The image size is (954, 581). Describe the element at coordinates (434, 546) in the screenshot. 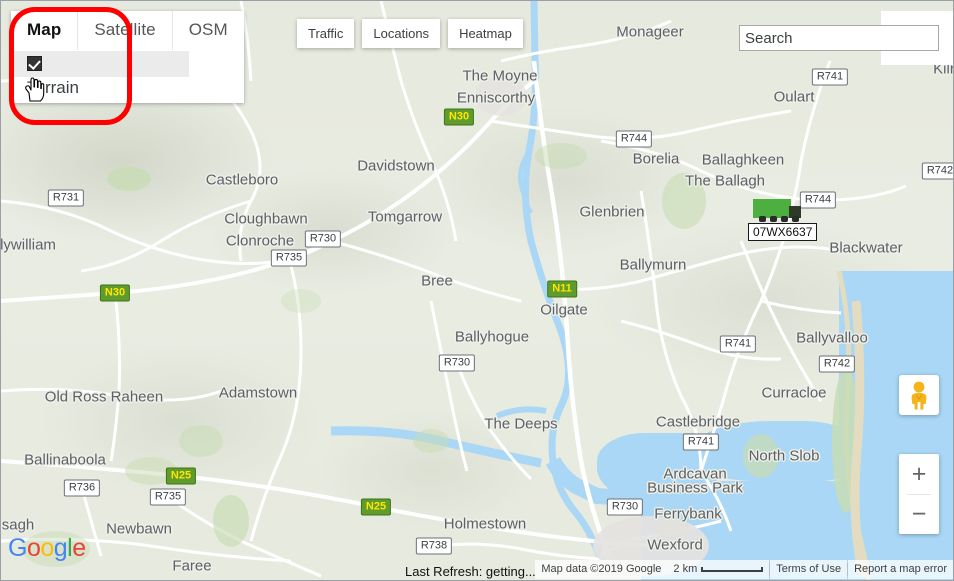

I see `route-shield: R738` at that location.